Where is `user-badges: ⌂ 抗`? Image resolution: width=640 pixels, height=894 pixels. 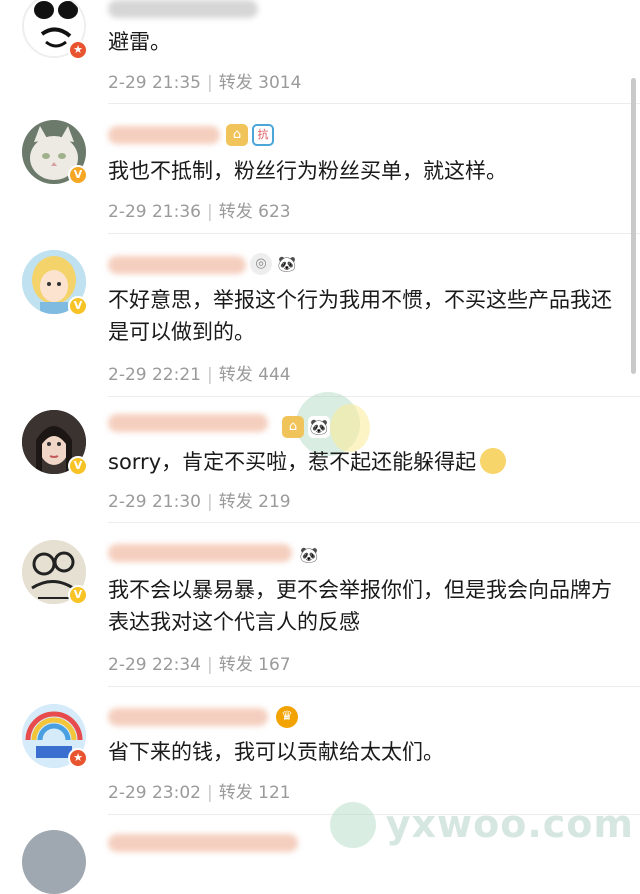 user-badges: ⌂ 抗 is located at coordinates (250, 135).